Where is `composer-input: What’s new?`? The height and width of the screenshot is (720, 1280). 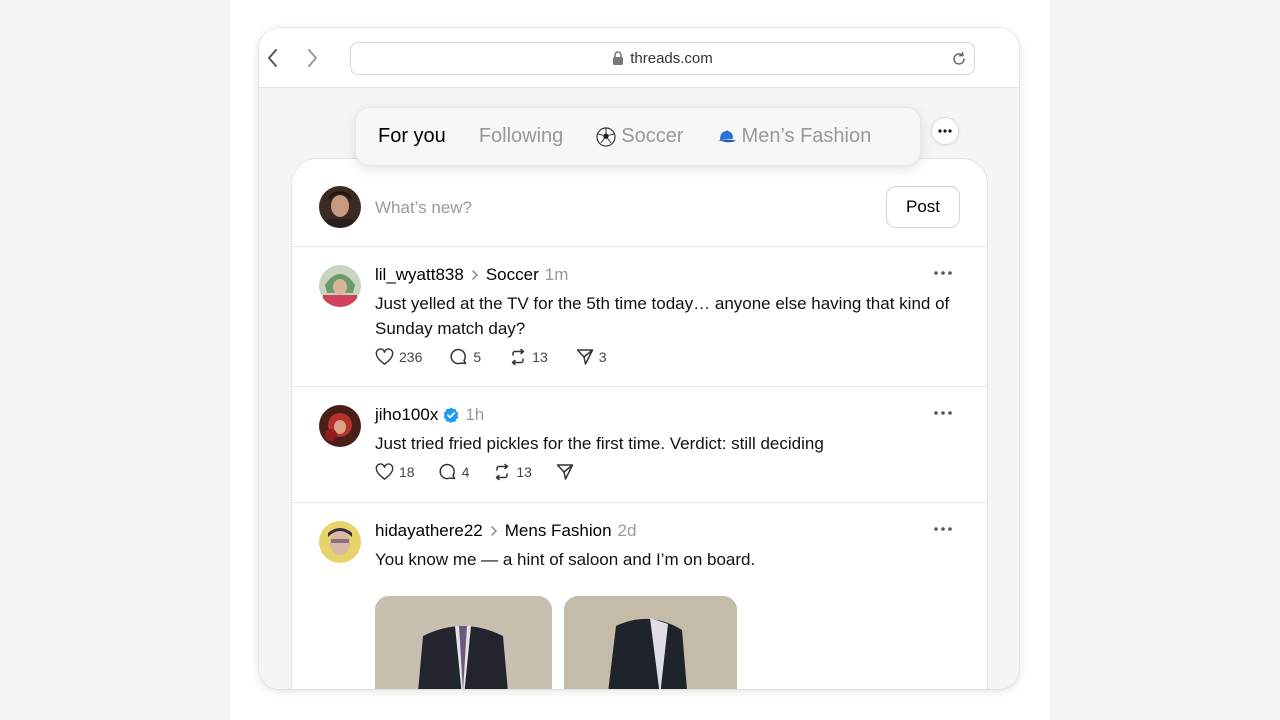 composer-input: What’s new? is located at coordinates (423, 208).